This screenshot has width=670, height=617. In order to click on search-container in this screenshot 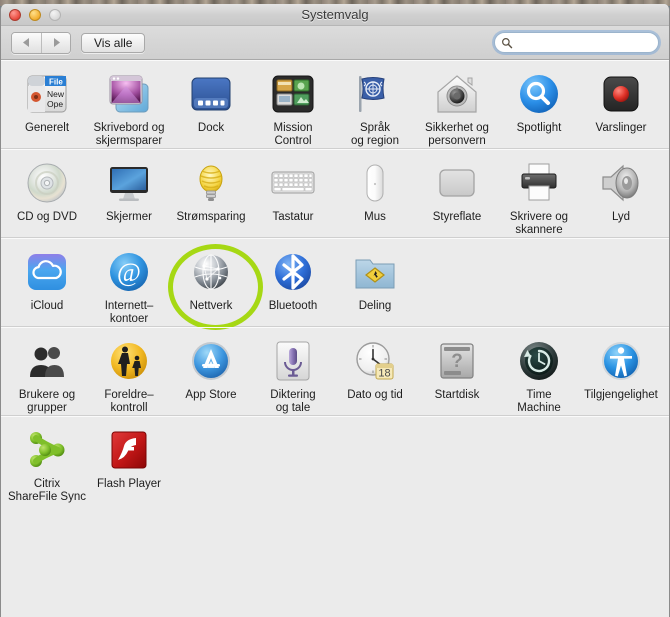, I will do `click(576, 42)`.